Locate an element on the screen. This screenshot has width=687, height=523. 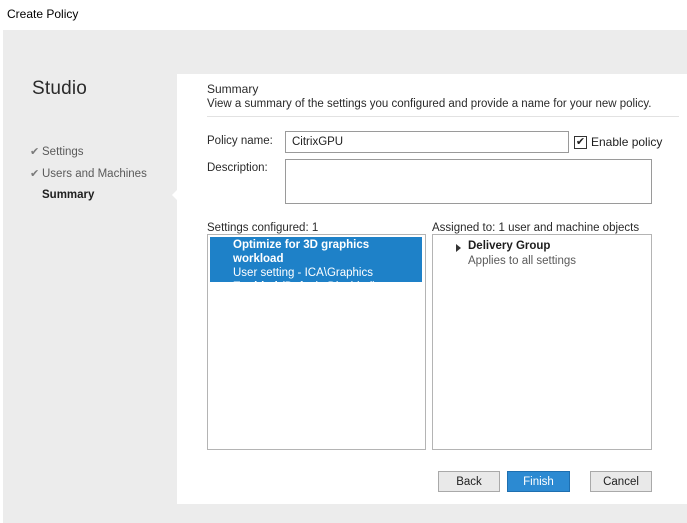
nav-step-label: Summary is located at coordinates (68, 195).